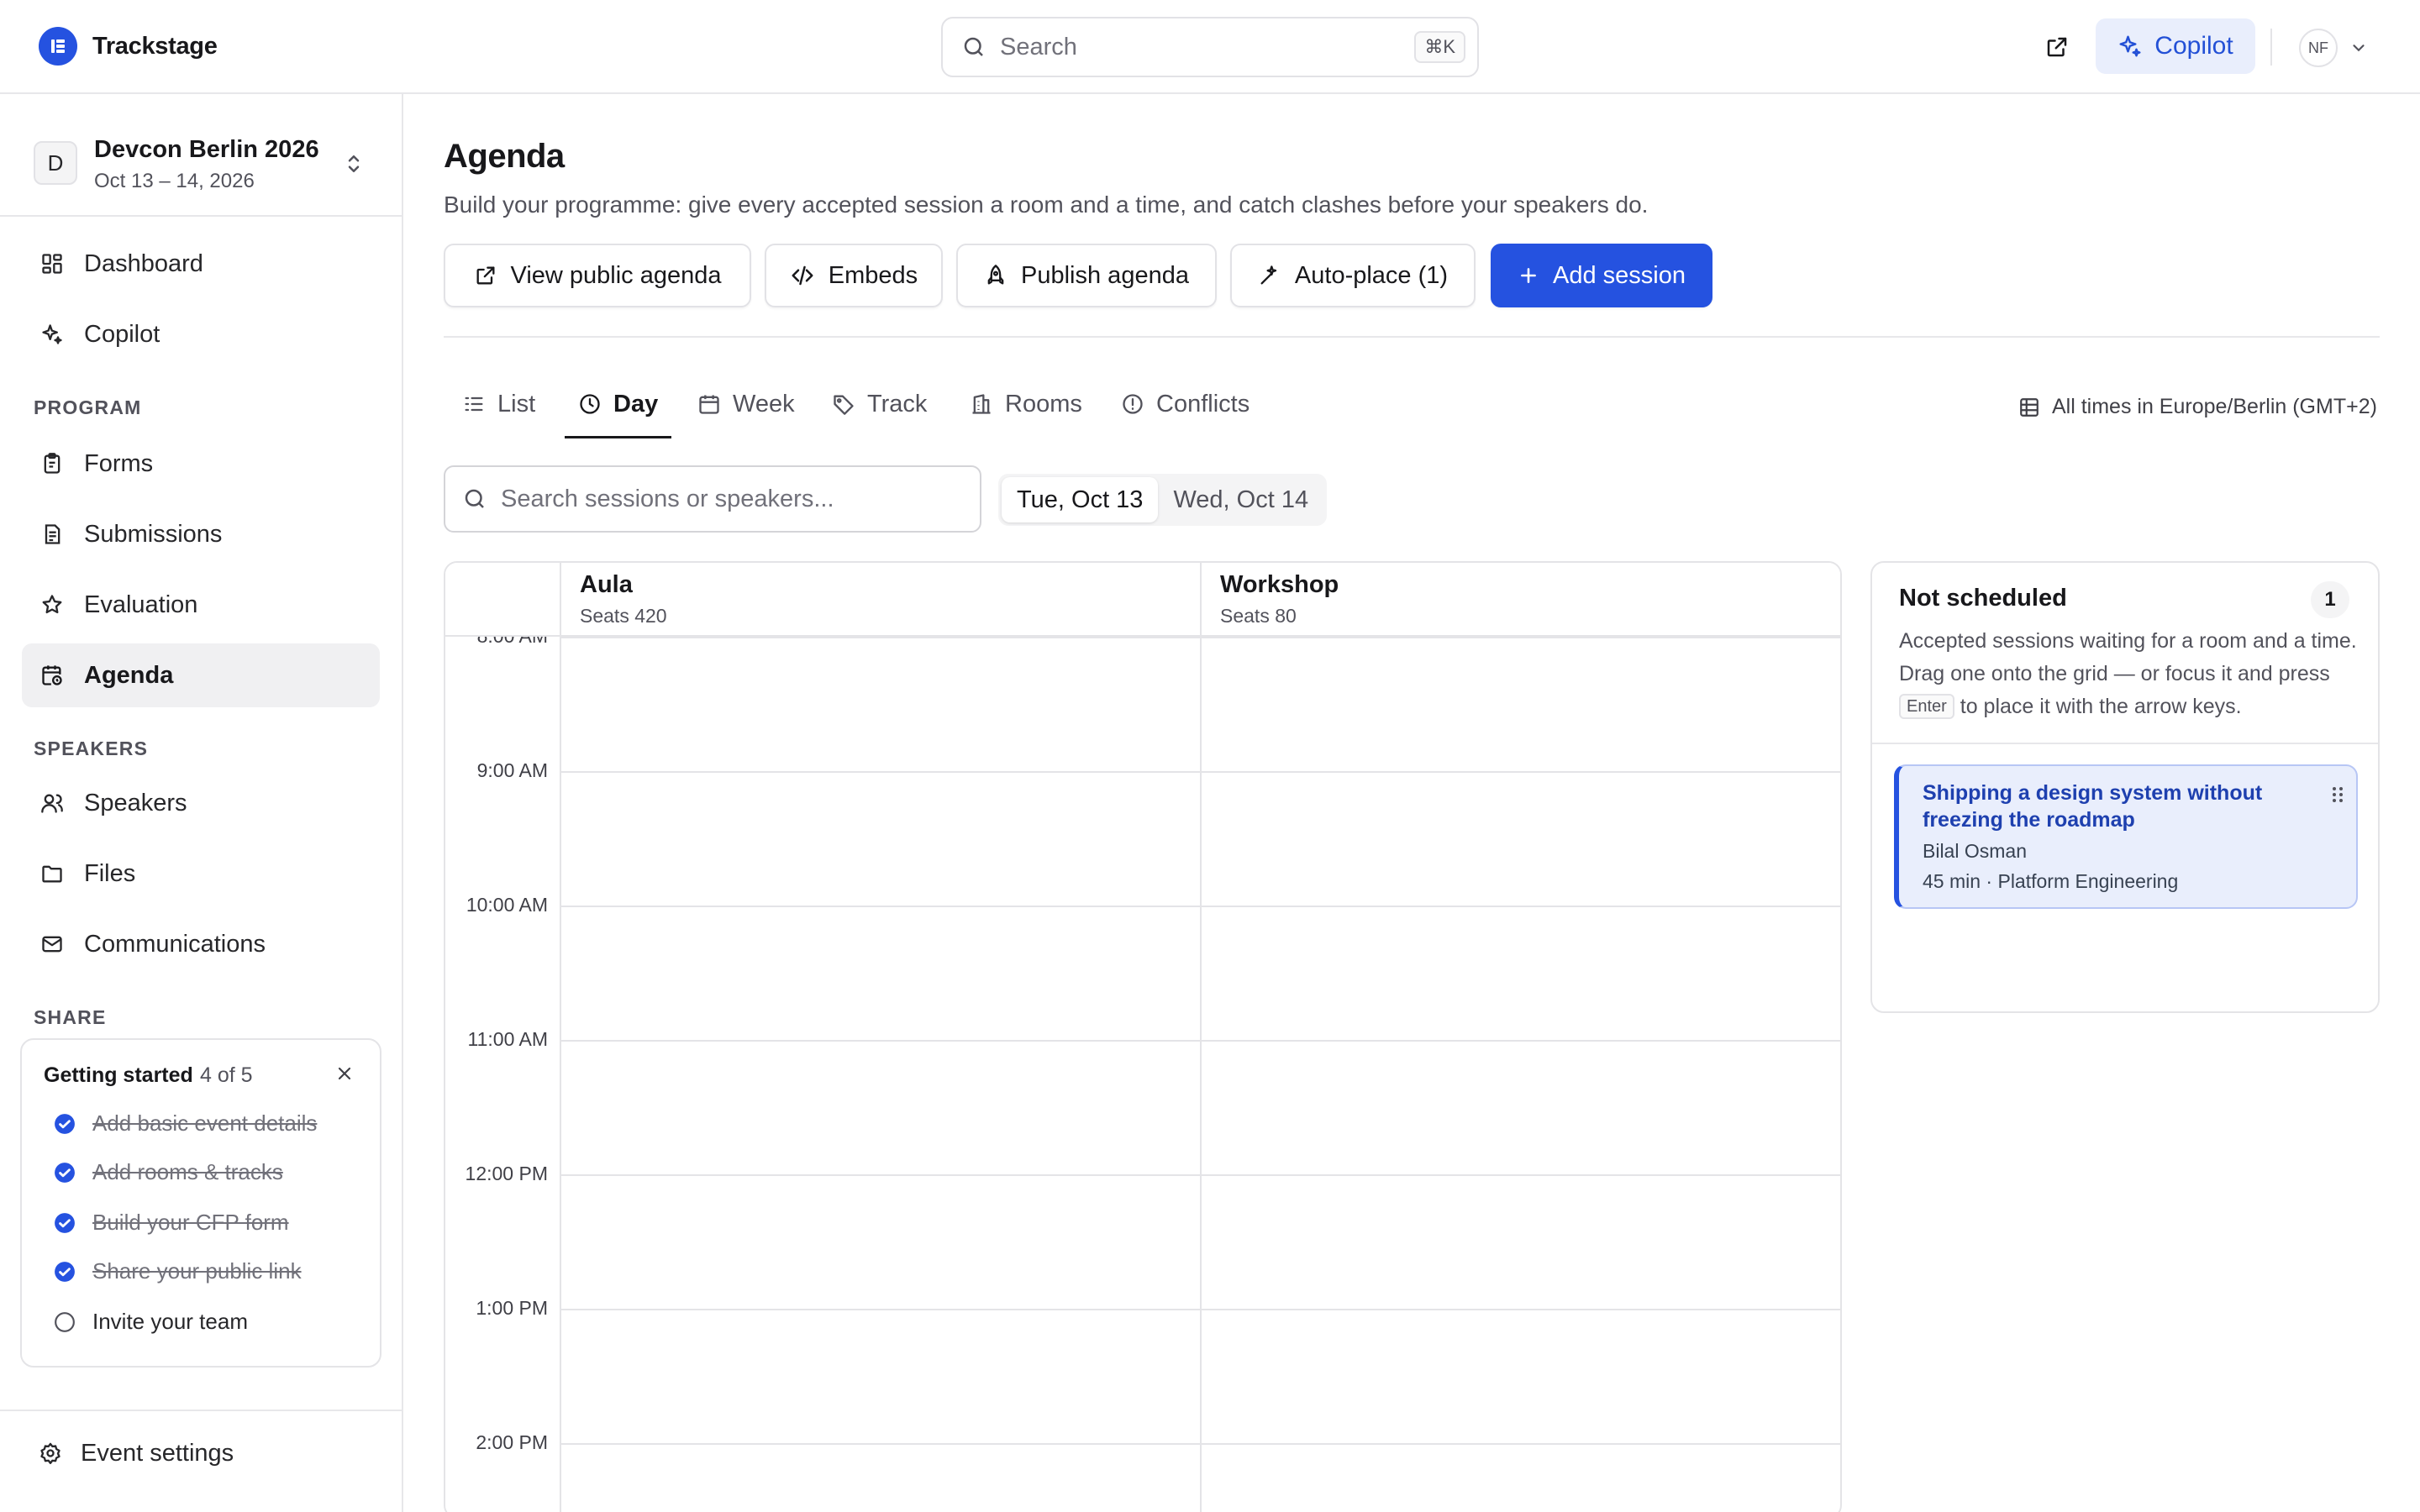  Describe the element at coordinates (898, 403) in the screenshot. I see `tab-label: Track` at that location.